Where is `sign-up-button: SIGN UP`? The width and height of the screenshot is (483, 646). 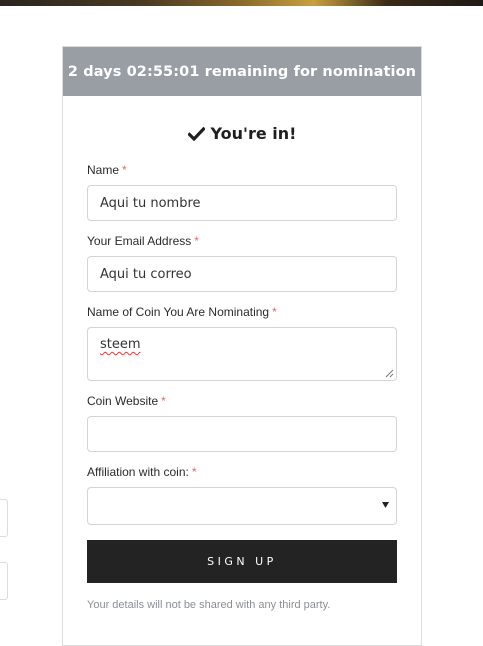
sign-up-button: SIGN UP is located at coordinates (242, 561).